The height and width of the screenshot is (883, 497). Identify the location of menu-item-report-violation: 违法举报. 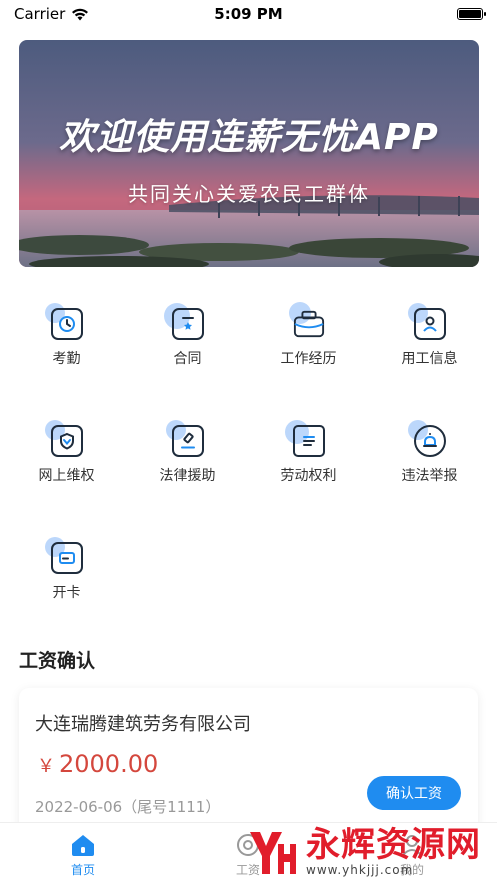
(429, 461).